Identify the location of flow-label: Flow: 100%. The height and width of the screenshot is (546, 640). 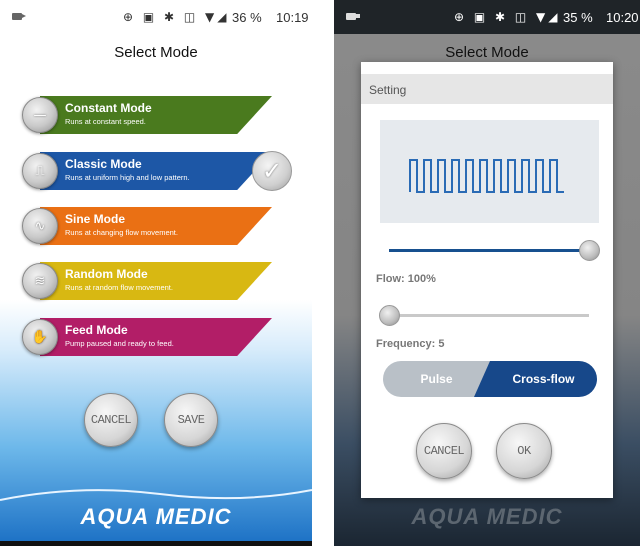
(406, 279).